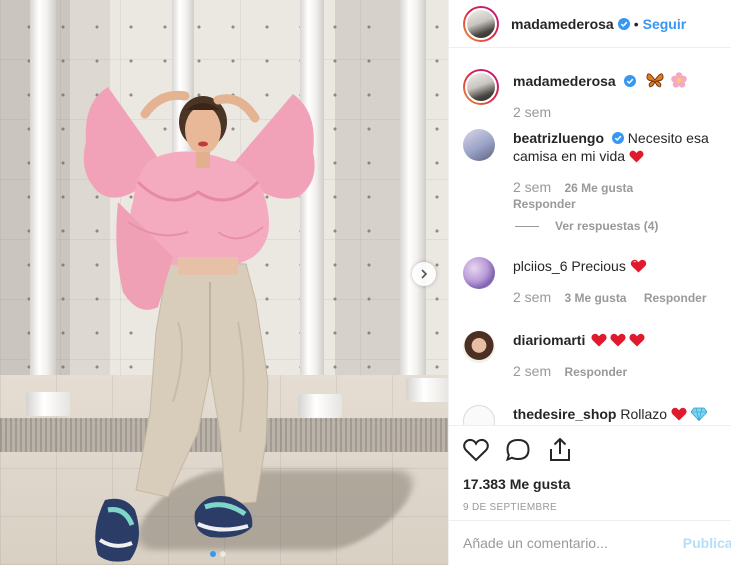 The width and height of the screenshot is (731, 565). What do you see at coordinates (560, 450) in the screenshot?
I see `share-icon` at bounding box center [560, 450].